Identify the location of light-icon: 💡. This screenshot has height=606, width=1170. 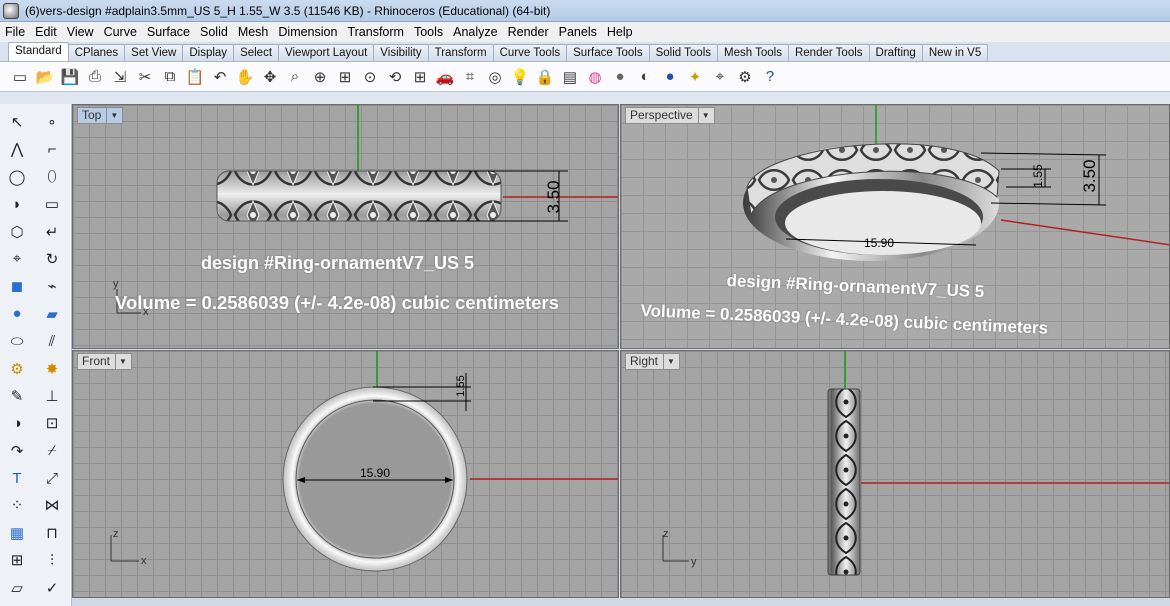
(520, 77).